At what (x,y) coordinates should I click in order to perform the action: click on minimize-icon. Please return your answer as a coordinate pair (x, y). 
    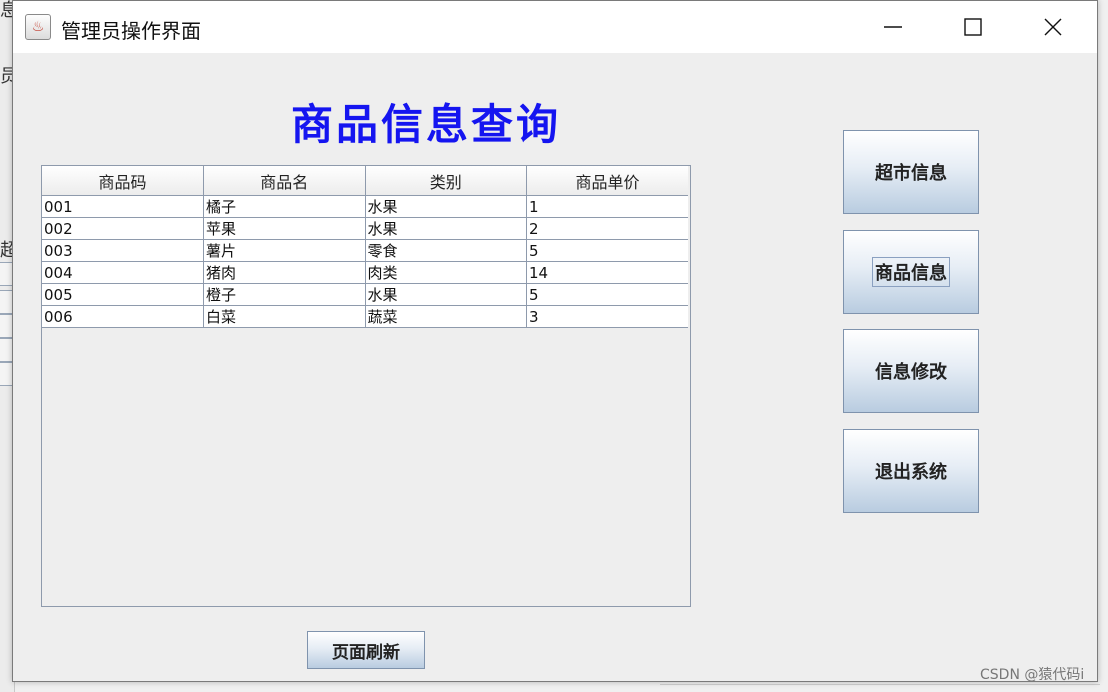
    Looking at the image, I should click on (893, 27).